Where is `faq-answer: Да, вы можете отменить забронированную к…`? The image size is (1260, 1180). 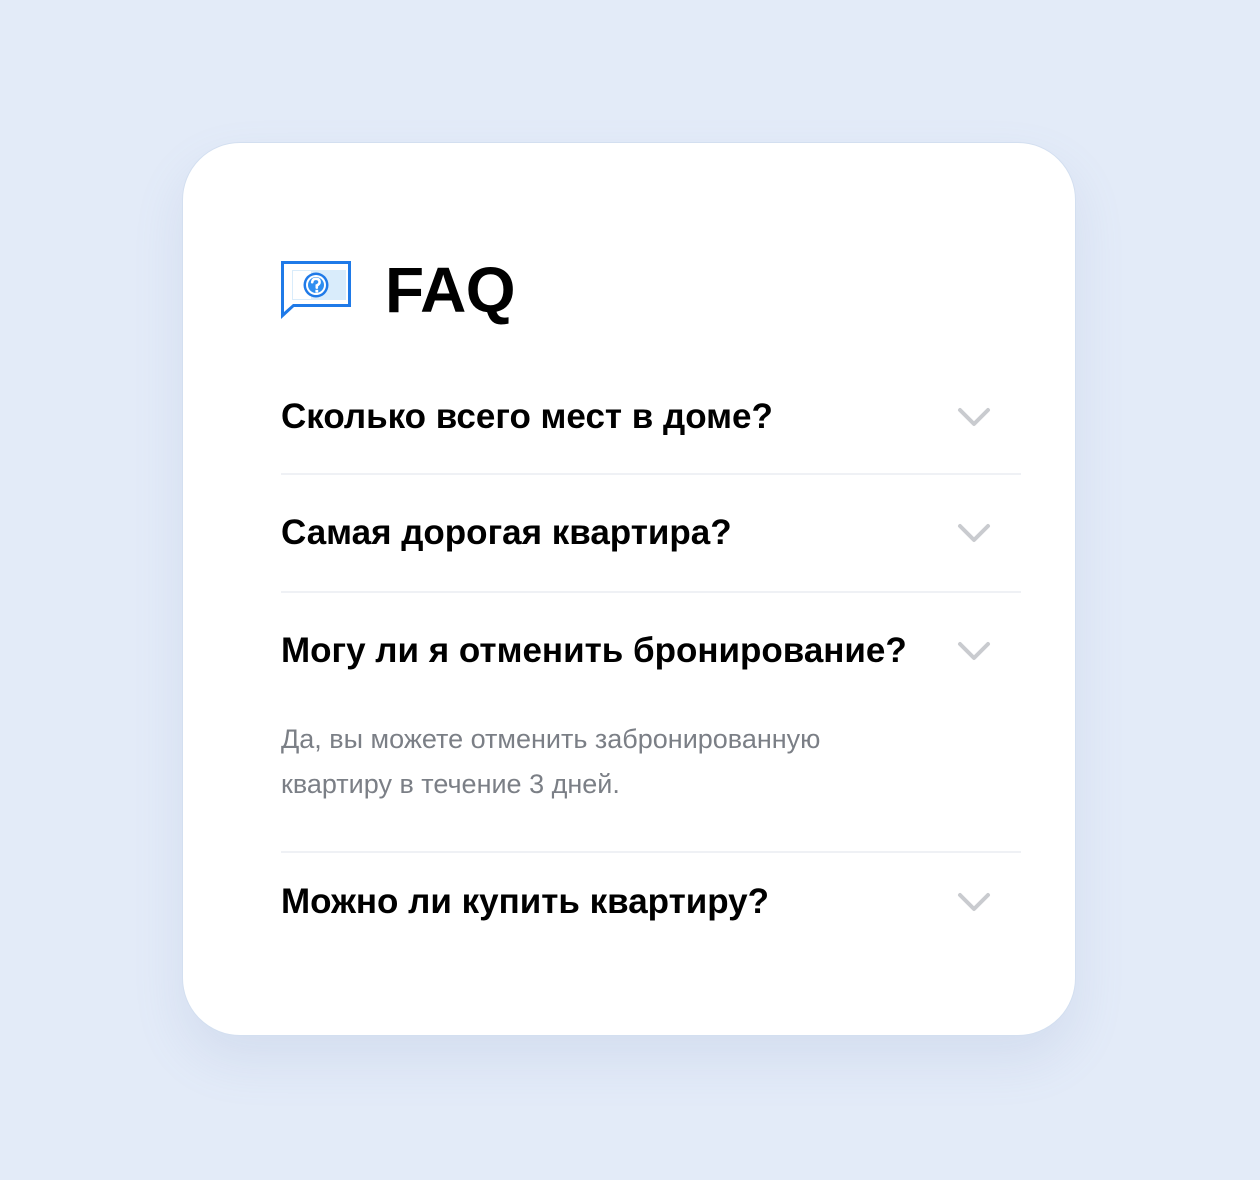 faq-answer: Да, вы можете отменить забронированную к… is located at coordinates (551, 761).